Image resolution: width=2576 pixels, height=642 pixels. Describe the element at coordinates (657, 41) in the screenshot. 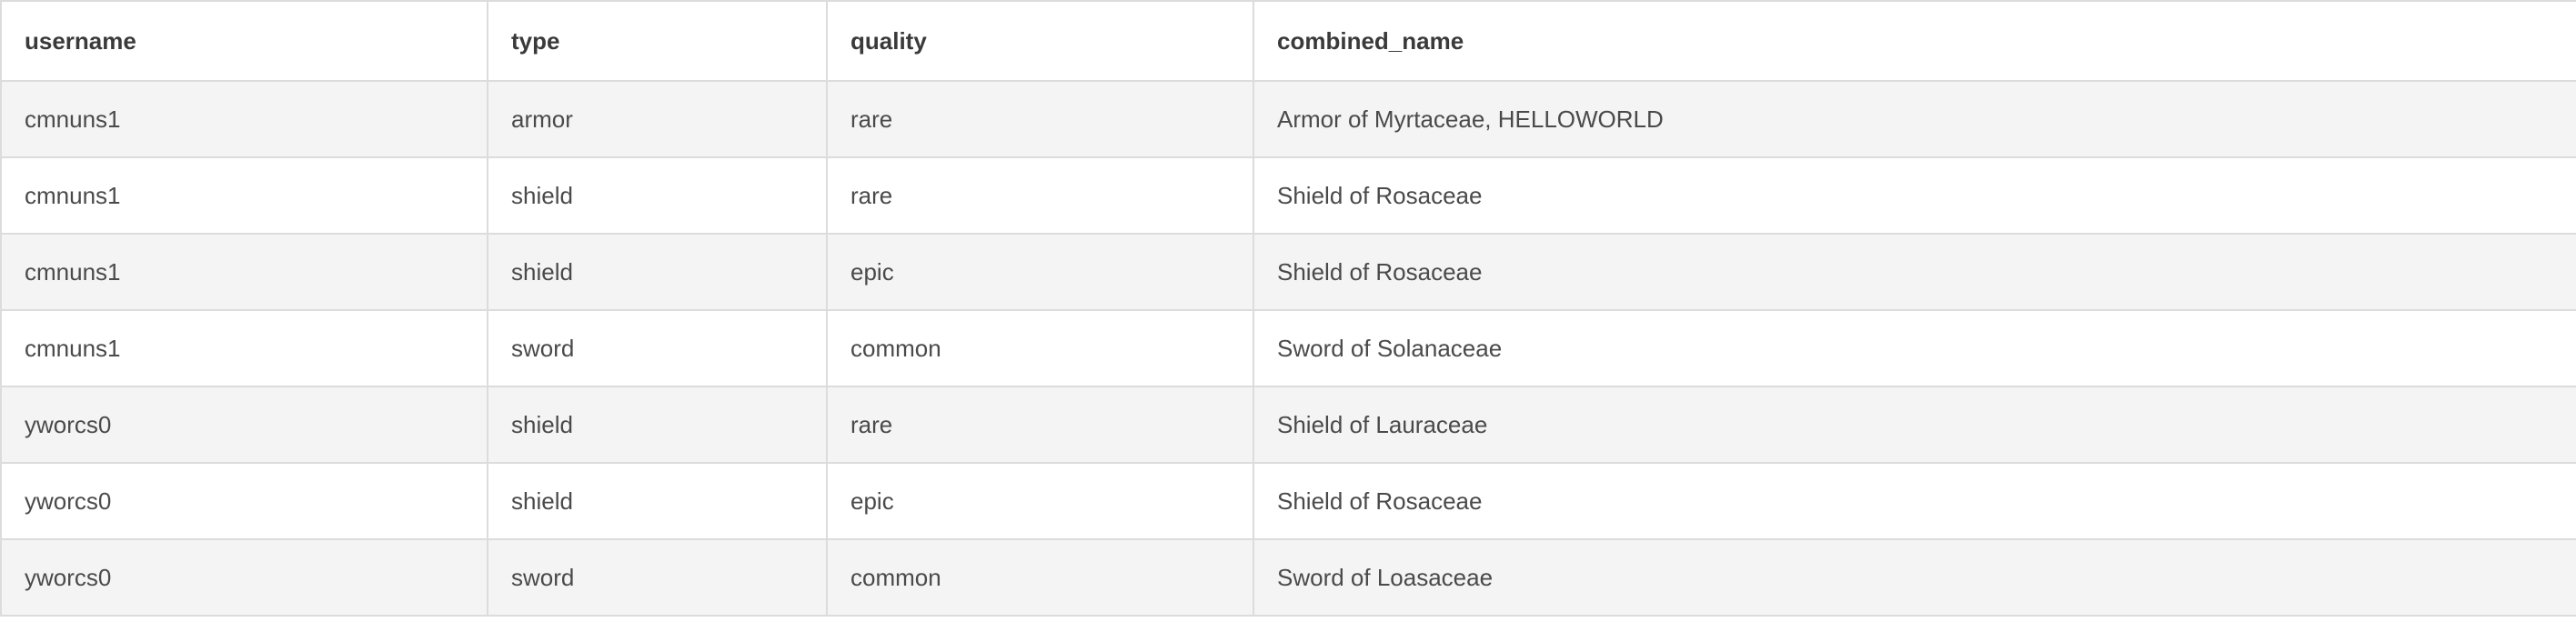

I see `column-header-type: type` at that location.